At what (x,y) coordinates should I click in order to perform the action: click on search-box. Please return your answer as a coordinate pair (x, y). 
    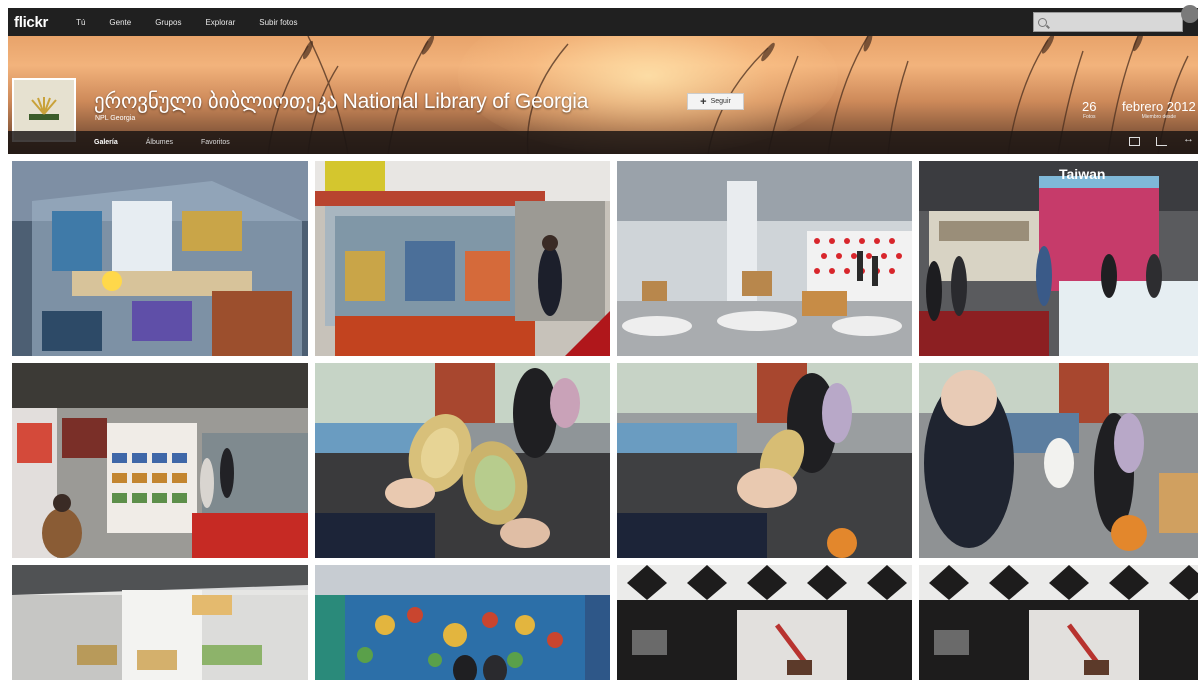
    Looking at the image, I should click on (1108, 22).